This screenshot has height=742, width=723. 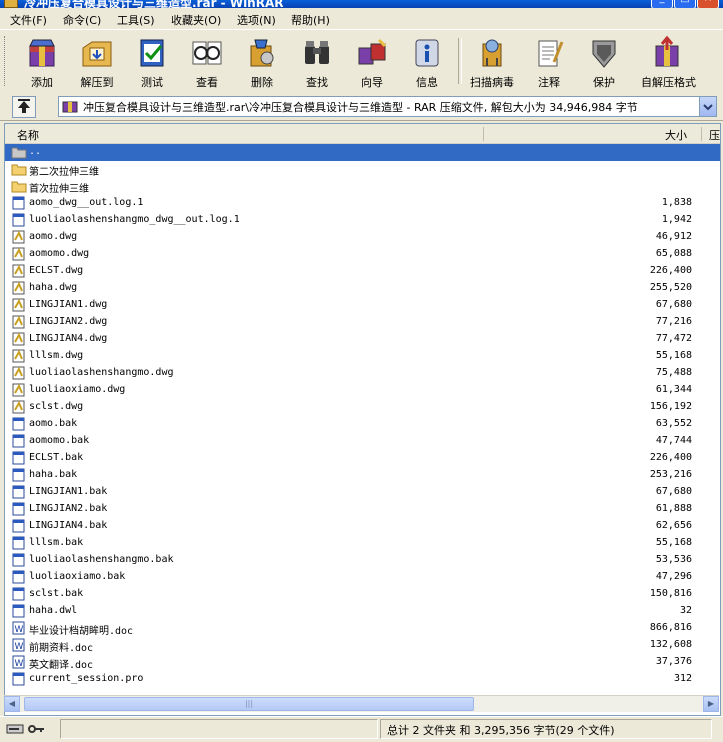 What do you see at coordinates (676, 135) in the screenshot?
I see `column-size-header: 大小` at bounding box center [676, 135].